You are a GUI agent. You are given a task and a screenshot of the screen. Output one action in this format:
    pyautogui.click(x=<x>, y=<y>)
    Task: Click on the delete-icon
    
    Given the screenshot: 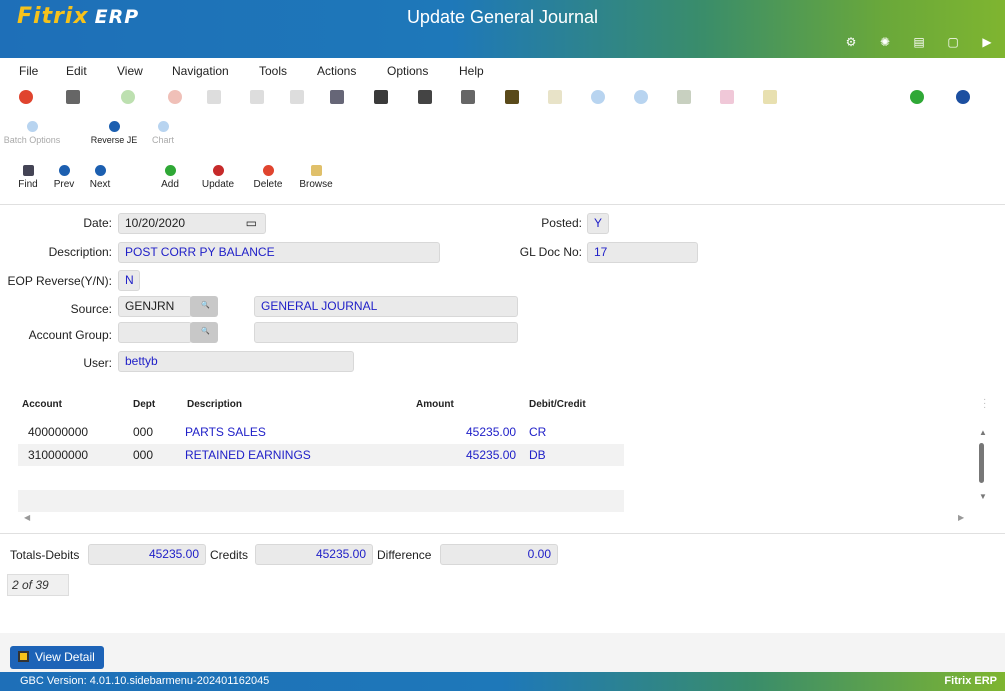 What is the action you would take?
    pyautogui.click(x=268, y=170)
    